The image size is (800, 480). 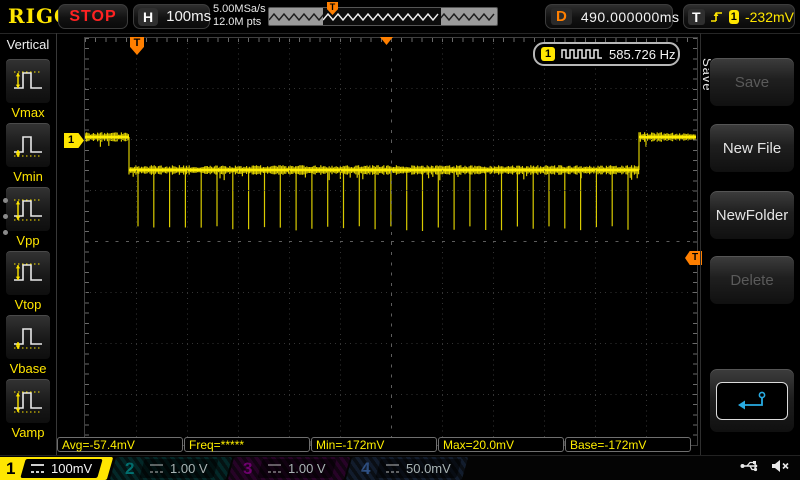 I want to click on measure-item-label: Vbase, so click(x=28, y=368).